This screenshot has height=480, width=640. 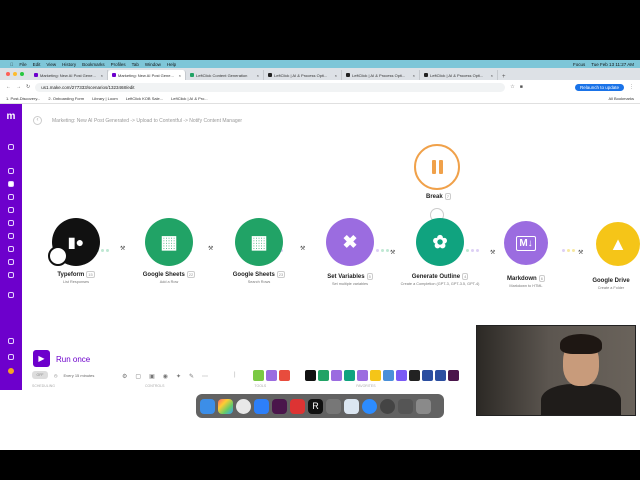 What do you see at coordinates (310, 375) in the screenshot?
I see `typeform-module-icon` at bounding box center [310, 375].